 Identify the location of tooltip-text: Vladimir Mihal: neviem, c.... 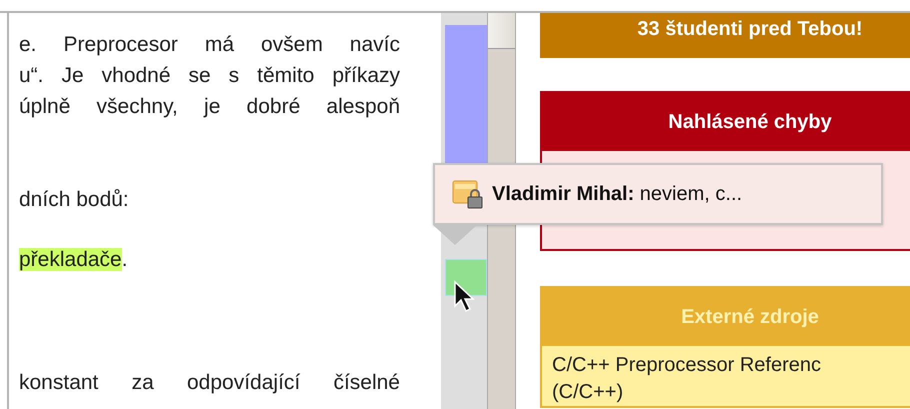
(617, 194).